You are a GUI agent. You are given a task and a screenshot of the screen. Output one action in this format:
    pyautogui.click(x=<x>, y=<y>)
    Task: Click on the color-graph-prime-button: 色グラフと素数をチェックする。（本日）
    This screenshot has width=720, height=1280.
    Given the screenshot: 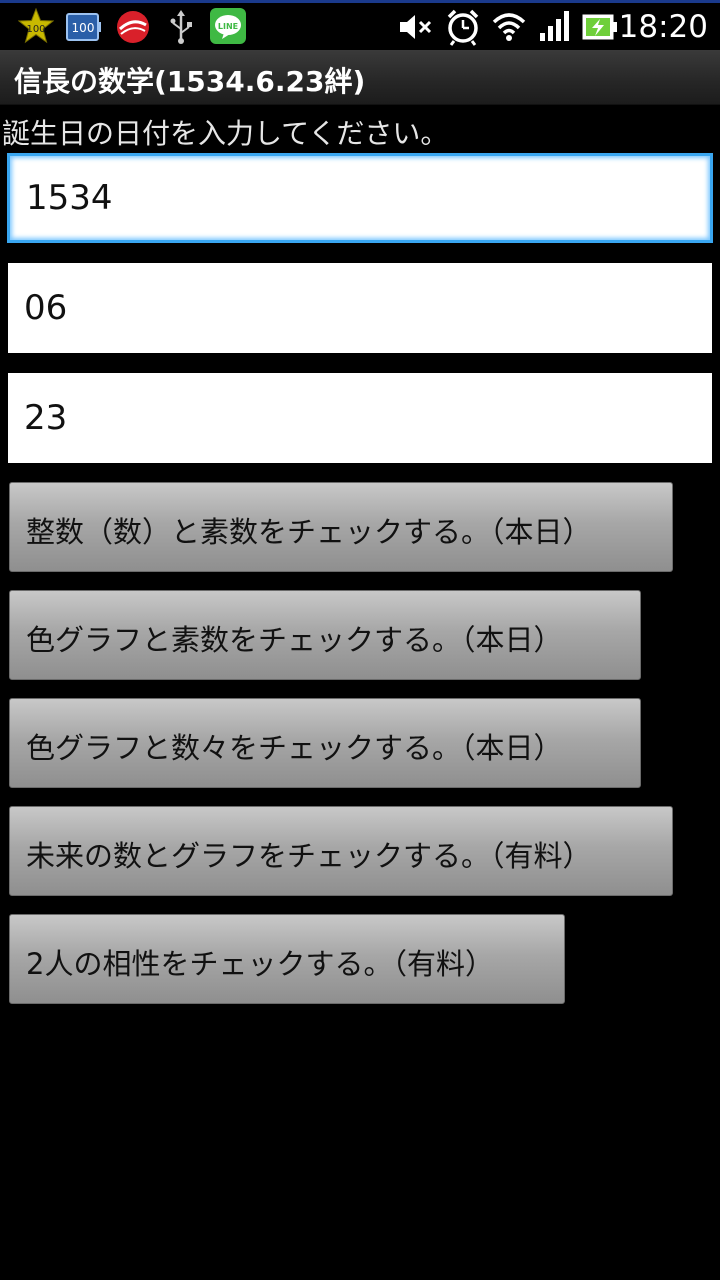 What is the action you would take?
    pyautogui.click(x=325, y=635)
    